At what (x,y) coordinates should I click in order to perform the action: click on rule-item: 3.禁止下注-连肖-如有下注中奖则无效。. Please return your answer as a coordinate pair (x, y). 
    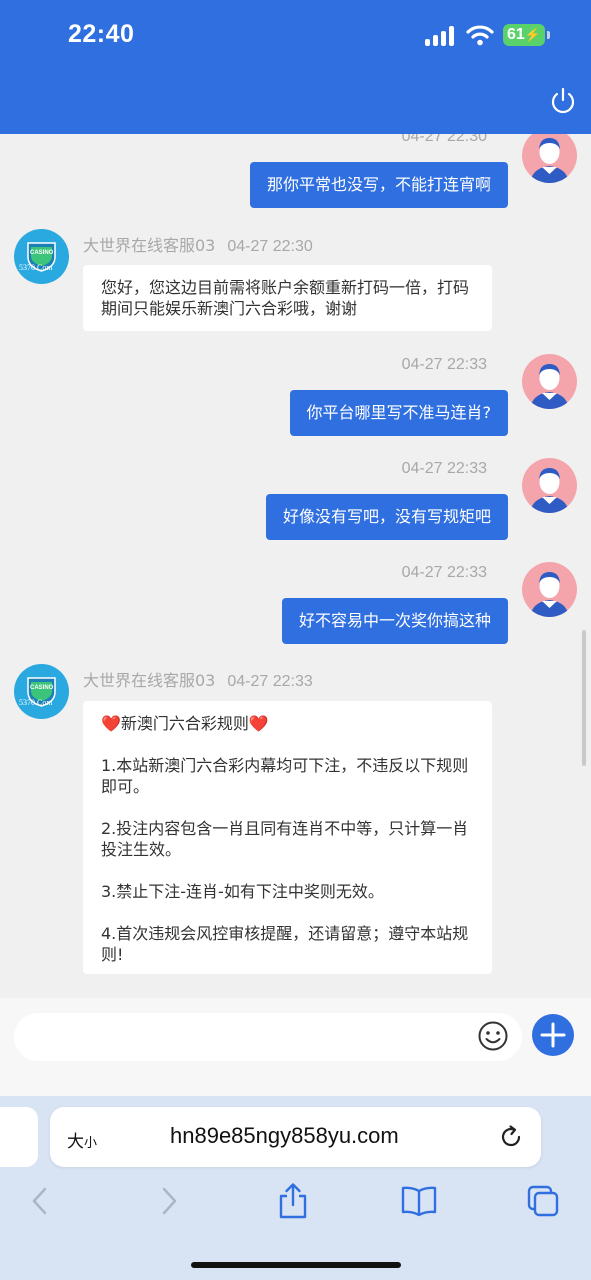
    Looking at the image, I should click on (242, 891).